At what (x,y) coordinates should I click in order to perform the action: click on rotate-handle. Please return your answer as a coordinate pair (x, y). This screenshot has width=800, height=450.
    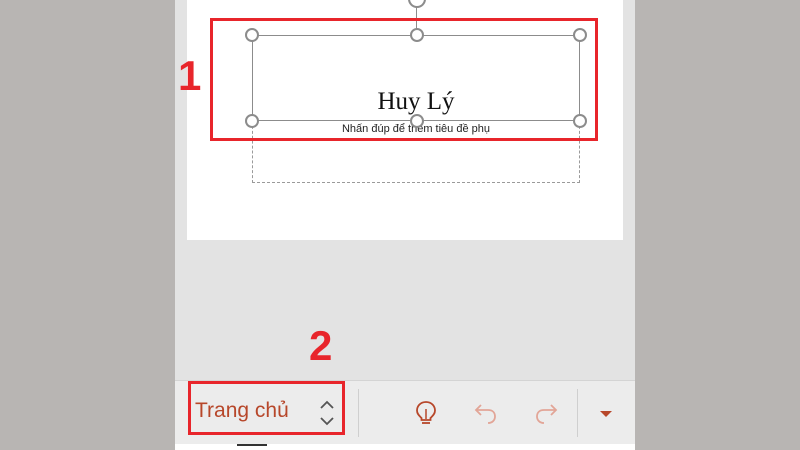
    Looking at the image, I should click on (417, 4).